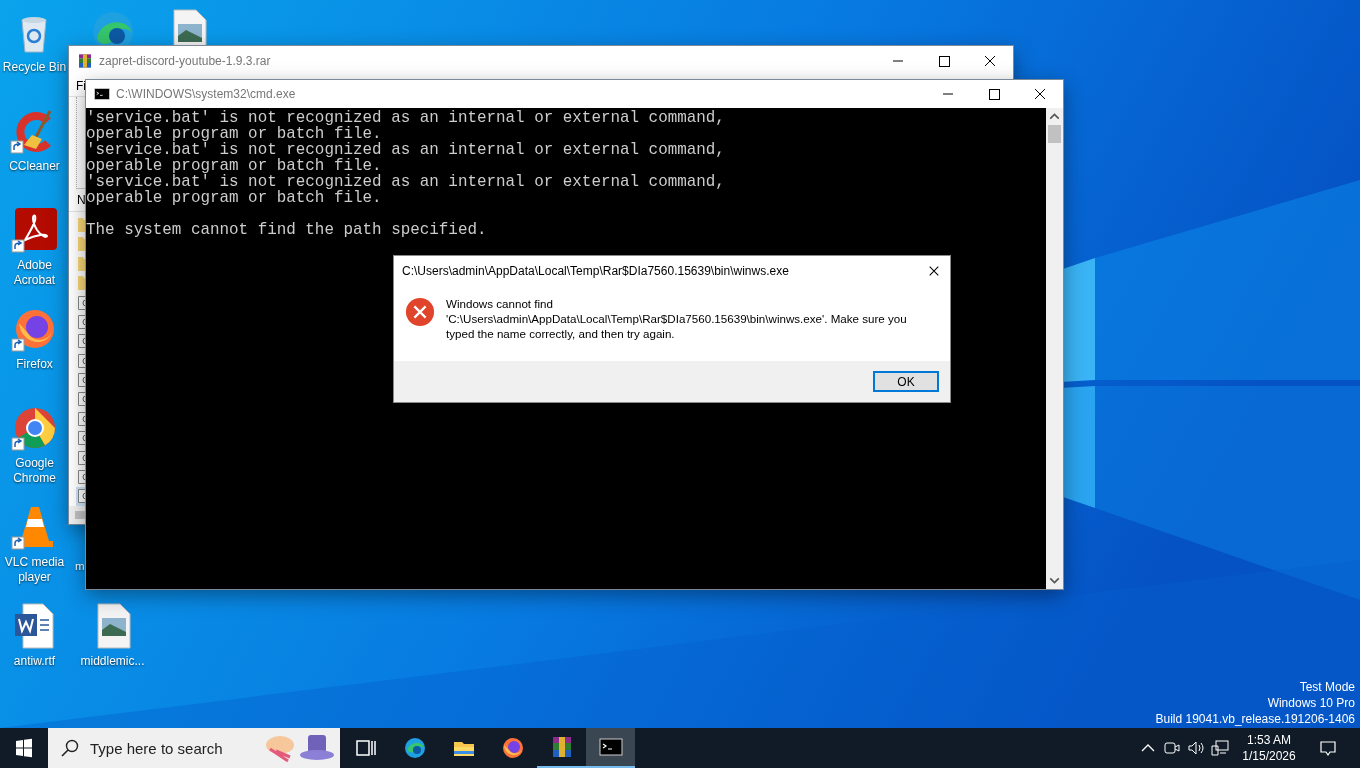 This screenshot has width=1360, height=768. I want to click on column-header: N, so click(81, 200).